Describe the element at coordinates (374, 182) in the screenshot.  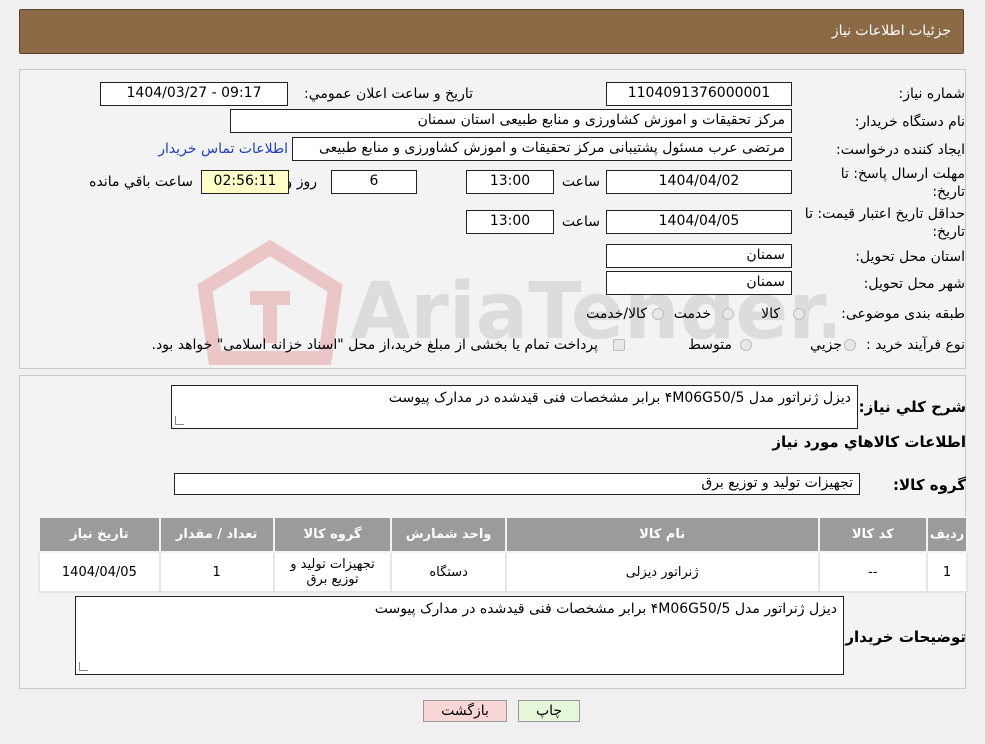
I see `days-field: 6` at that location.